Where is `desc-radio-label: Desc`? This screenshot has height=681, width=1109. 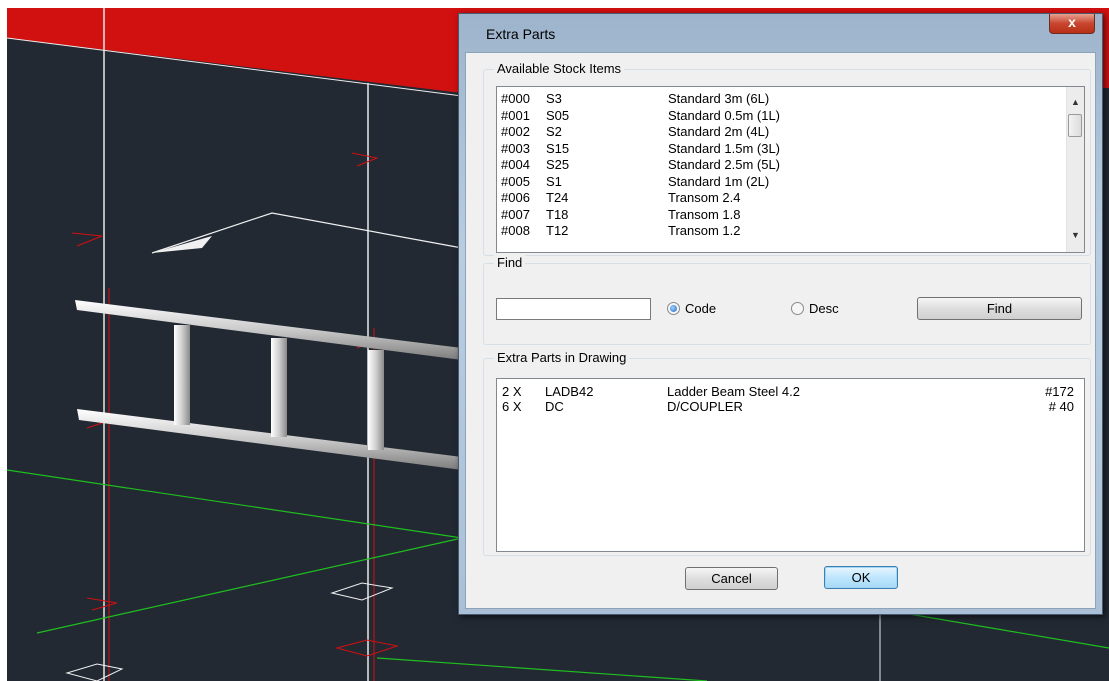 desc-radio-label: Desc is located at coordinates (824, 308).